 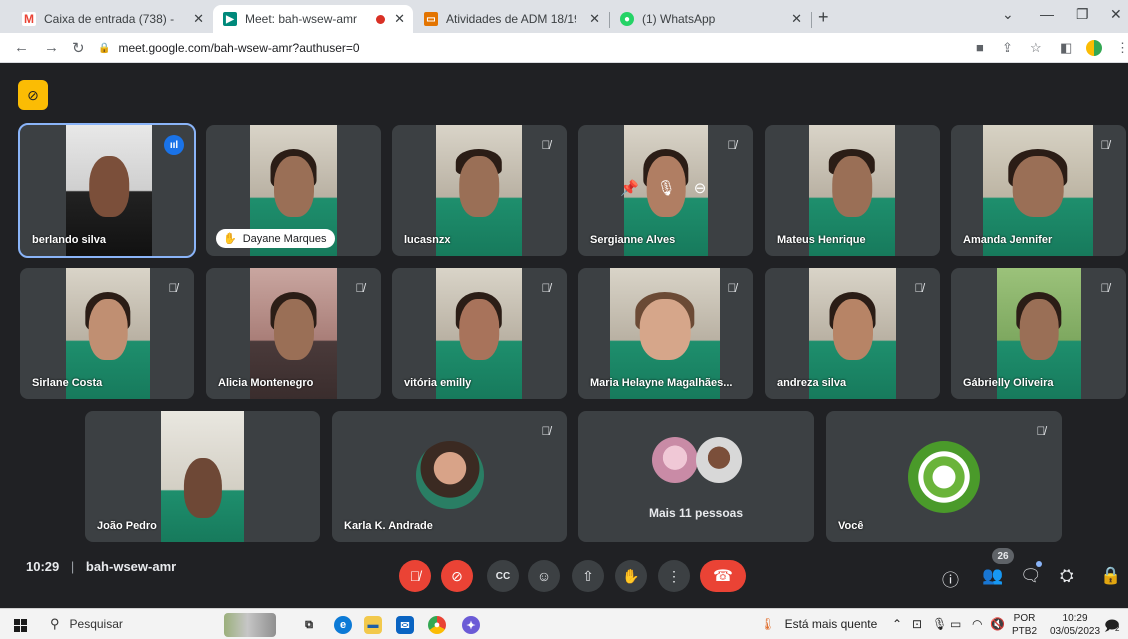 I want to click on weather-widget: 🌡 Está mais quente, so click(x=818, y=624).